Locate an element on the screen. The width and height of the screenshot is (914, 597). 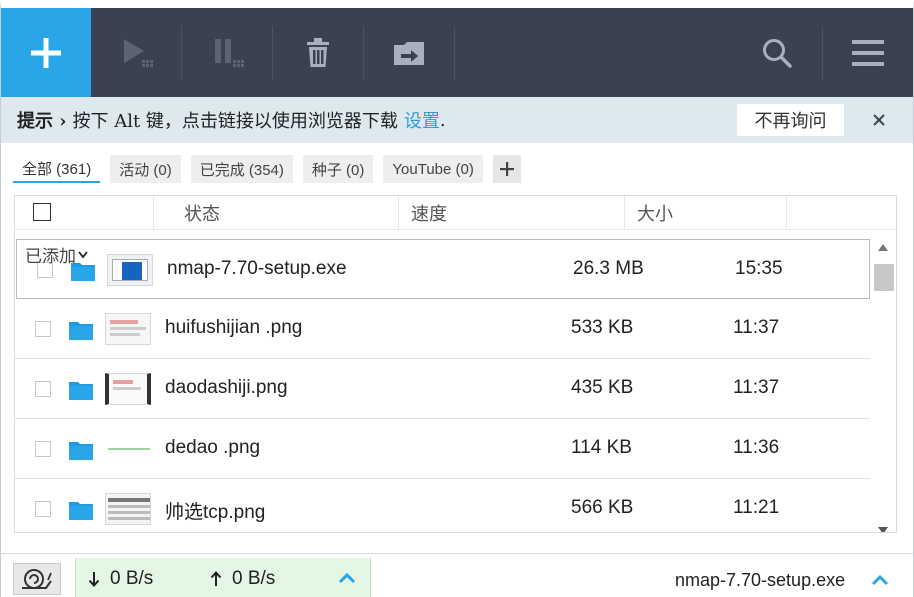
move-to-button is located at coordinates (409, 52).